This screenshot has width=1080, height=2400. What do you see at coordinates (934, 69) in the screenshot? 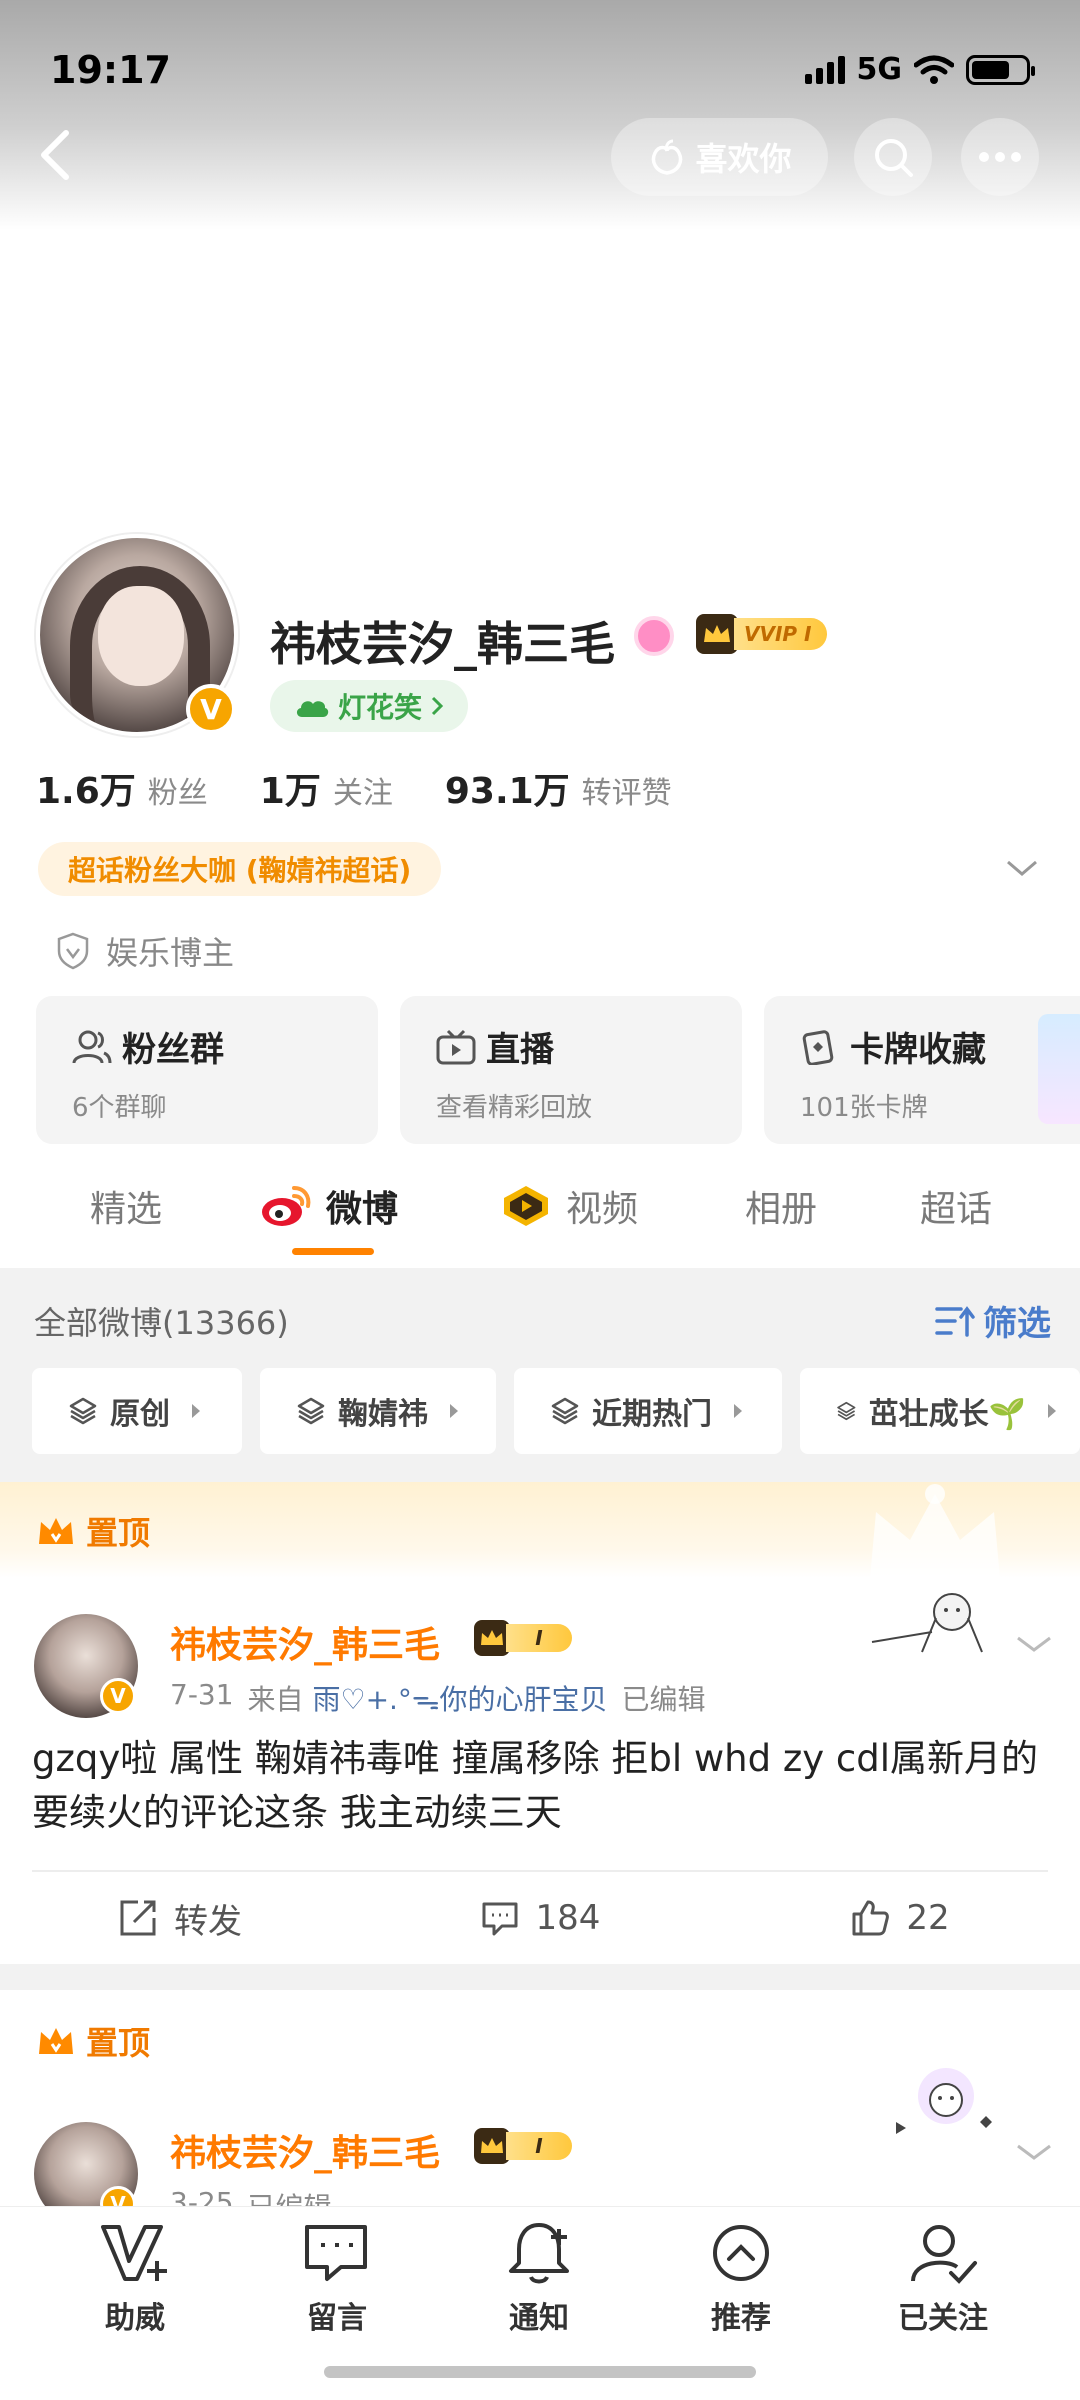
I see `wifi-icon` at bounding box center [934, 69].